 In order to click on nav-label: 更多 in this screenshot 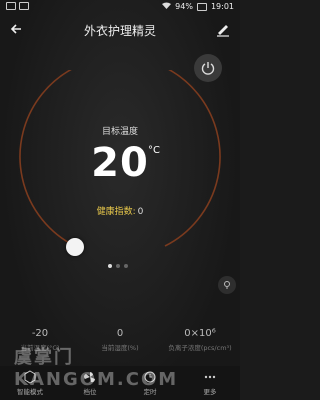, I will do `click(210, 392)`.